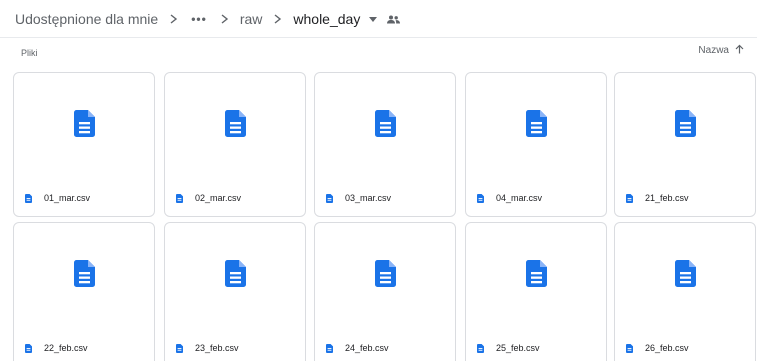  I want to click on file-card: 26_feb.csv, so click(685, 291).